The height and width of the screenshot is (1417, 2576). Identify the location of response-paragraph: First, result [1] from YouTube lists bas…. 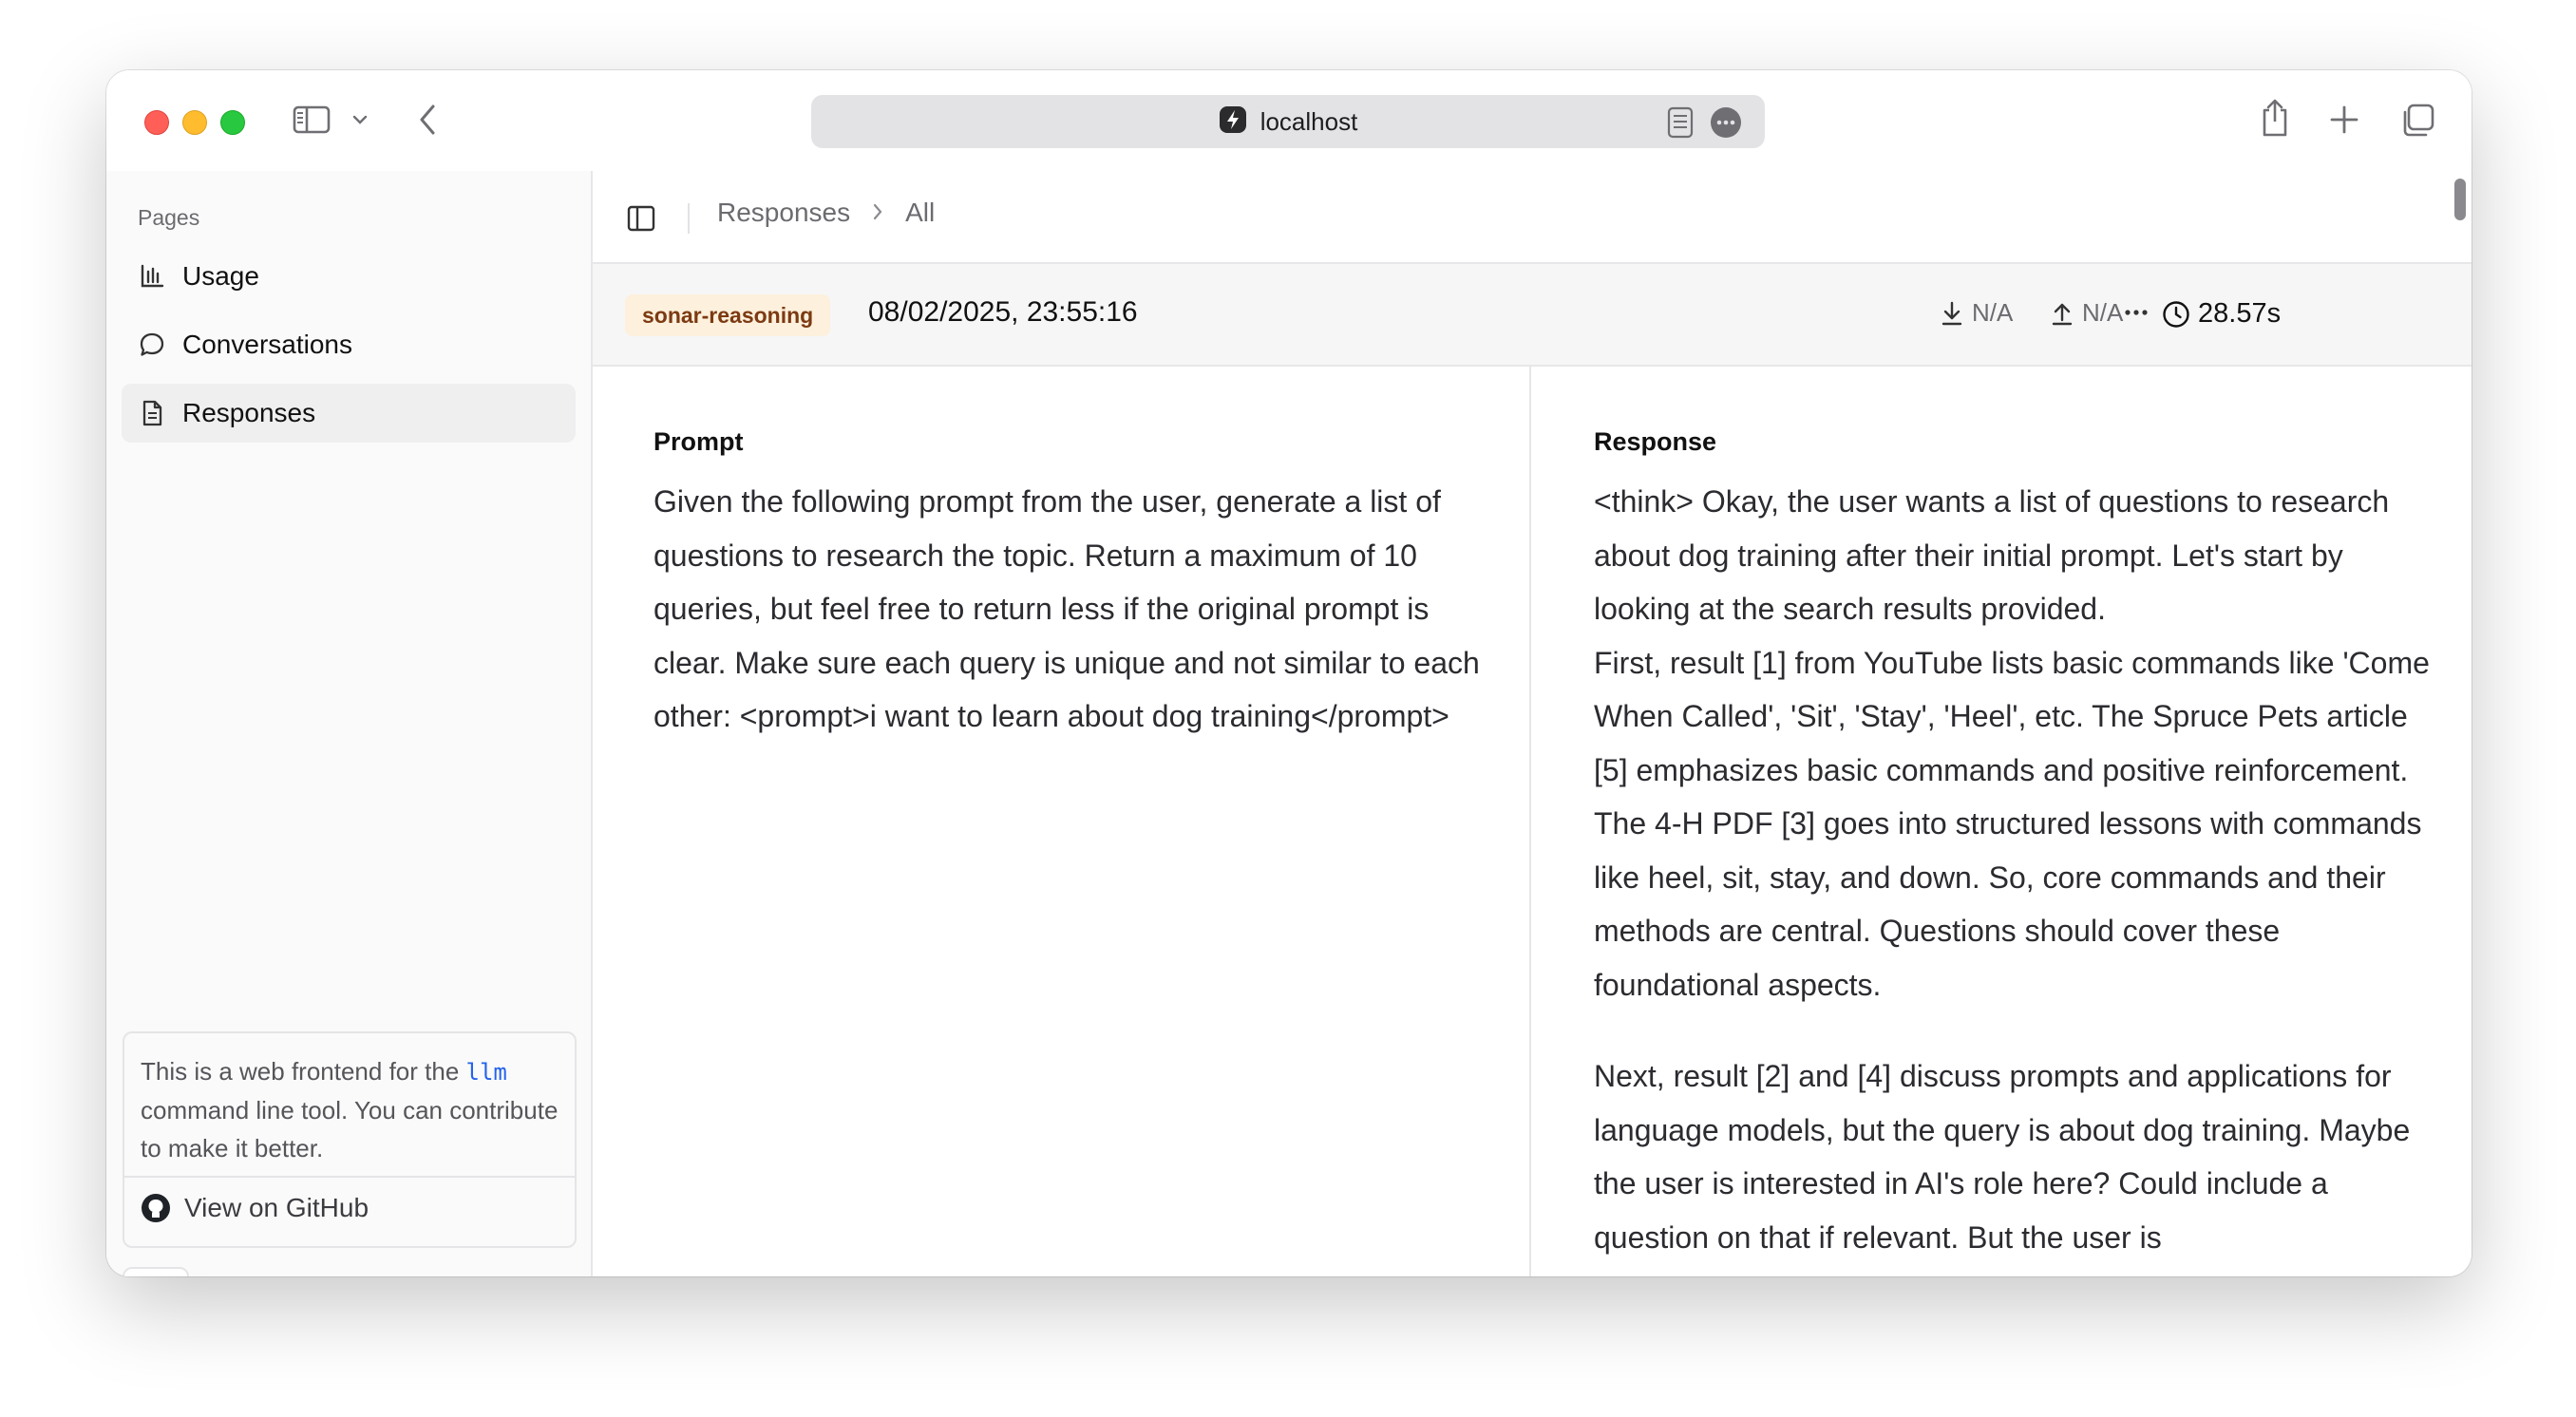
(2012, 824).